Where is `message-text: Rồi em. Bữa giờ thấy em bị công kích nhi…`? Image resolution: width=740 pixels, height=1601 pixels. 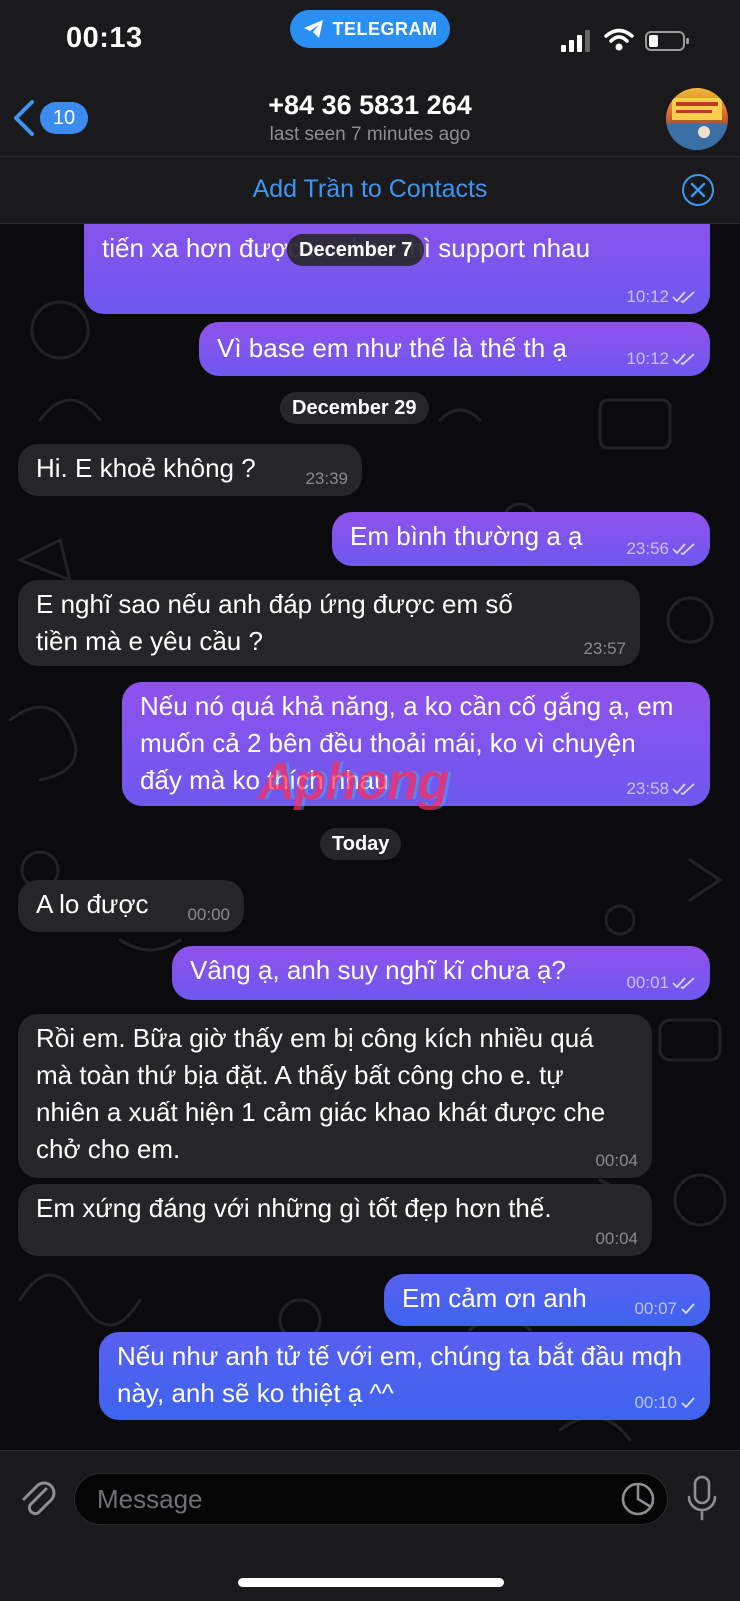 message-text: Rồi em. Bữa giờ thấy em bị công kích nhi… is located at coordinates (321, 1093).